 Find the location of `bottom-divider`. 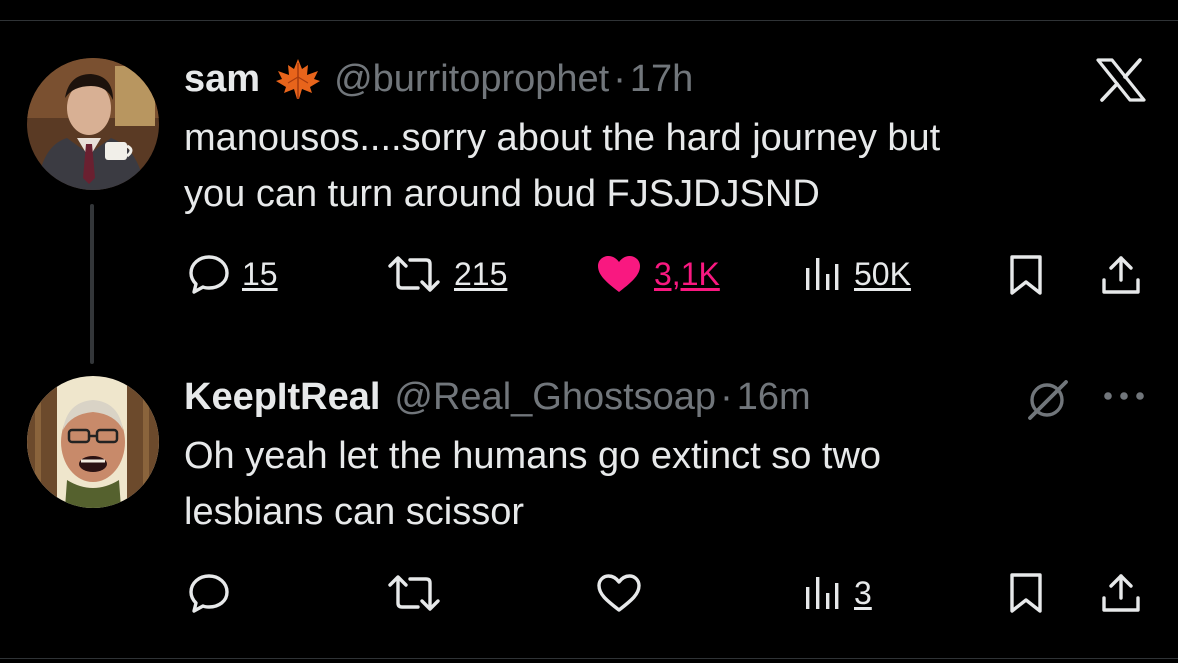

bottom-divider is located at coordinates (589, 658).